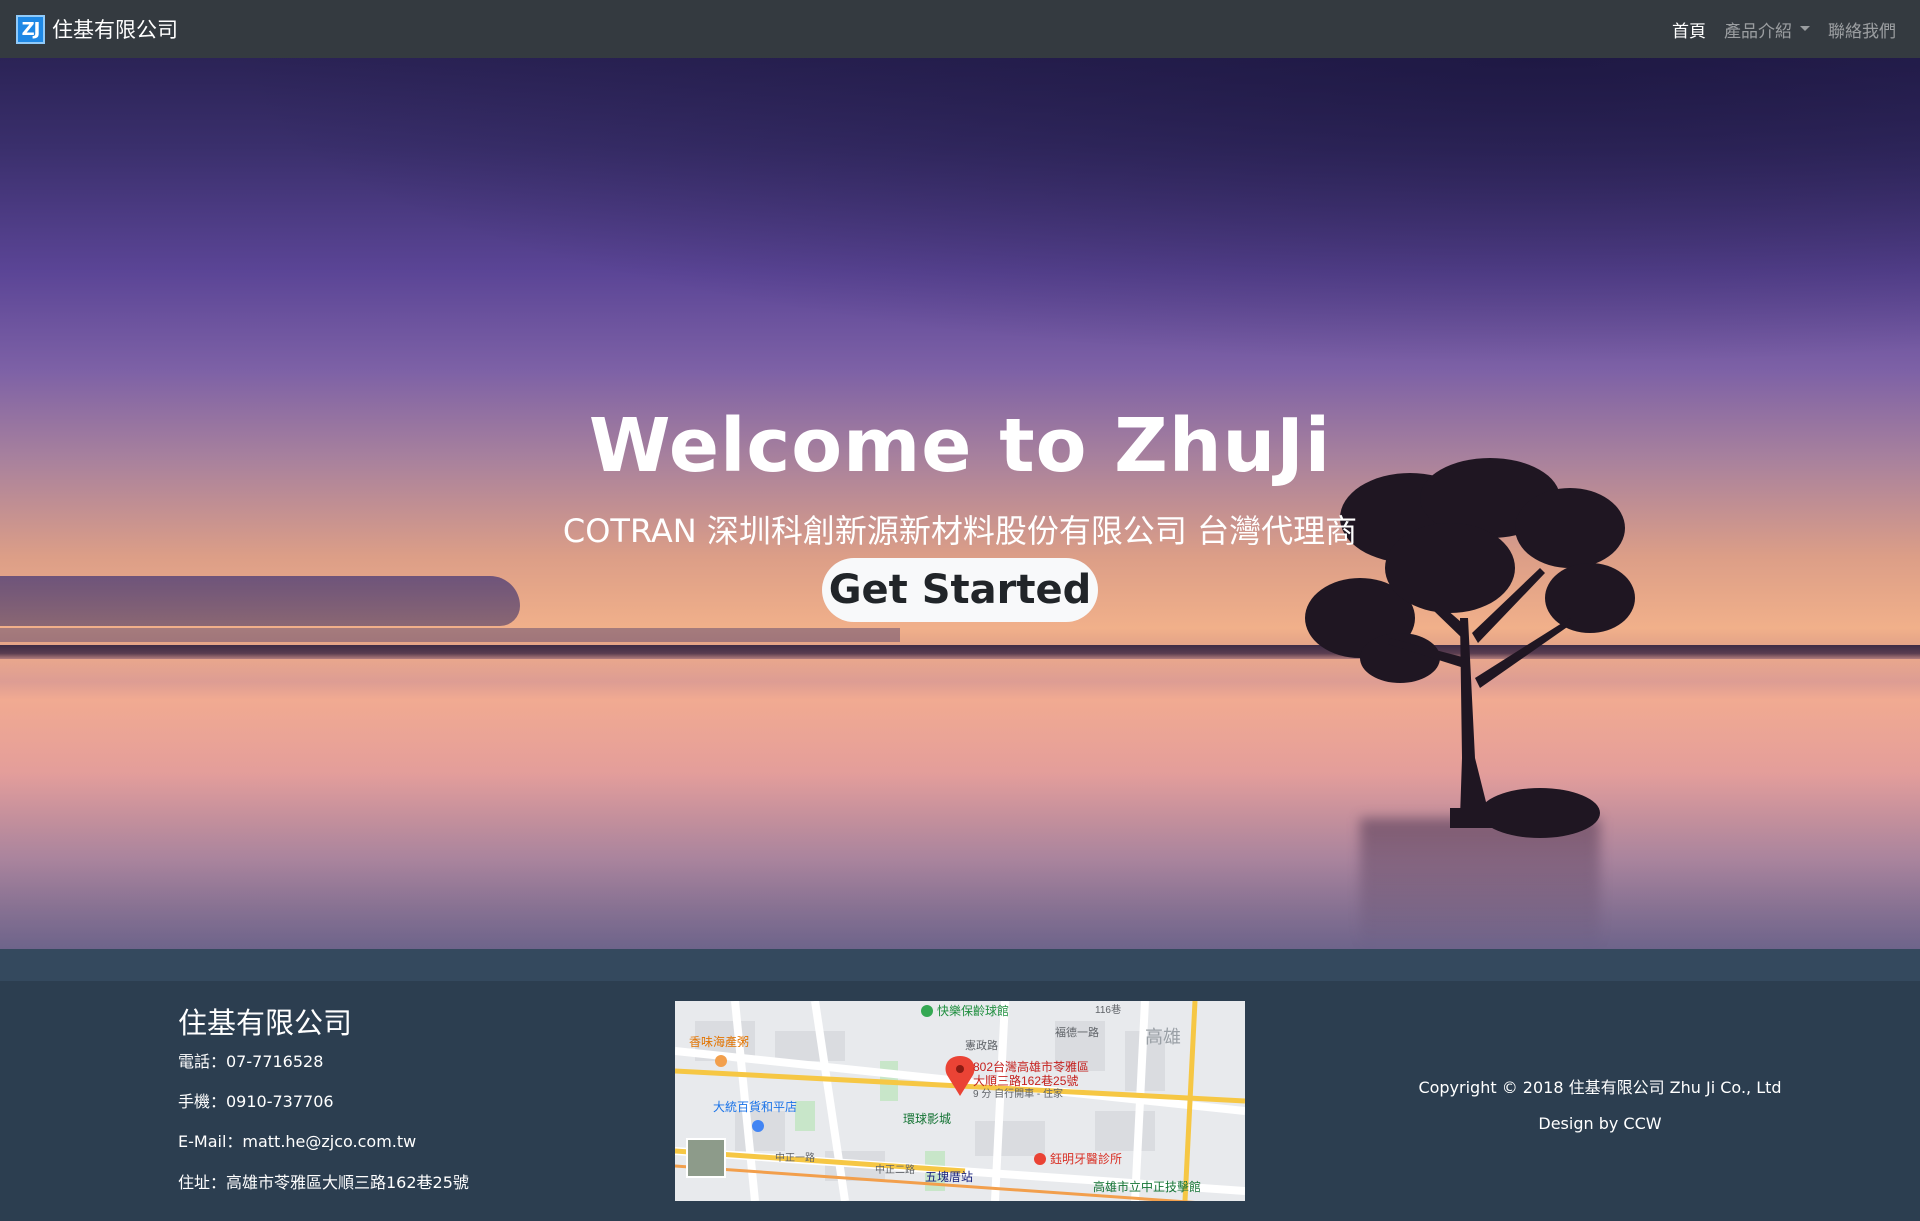 This screenshot has width=1920, height=1221. What do you see at coordinates (450, 635) in the screenshot?
I see `cloud-strip` at bounding box center [450, 635].